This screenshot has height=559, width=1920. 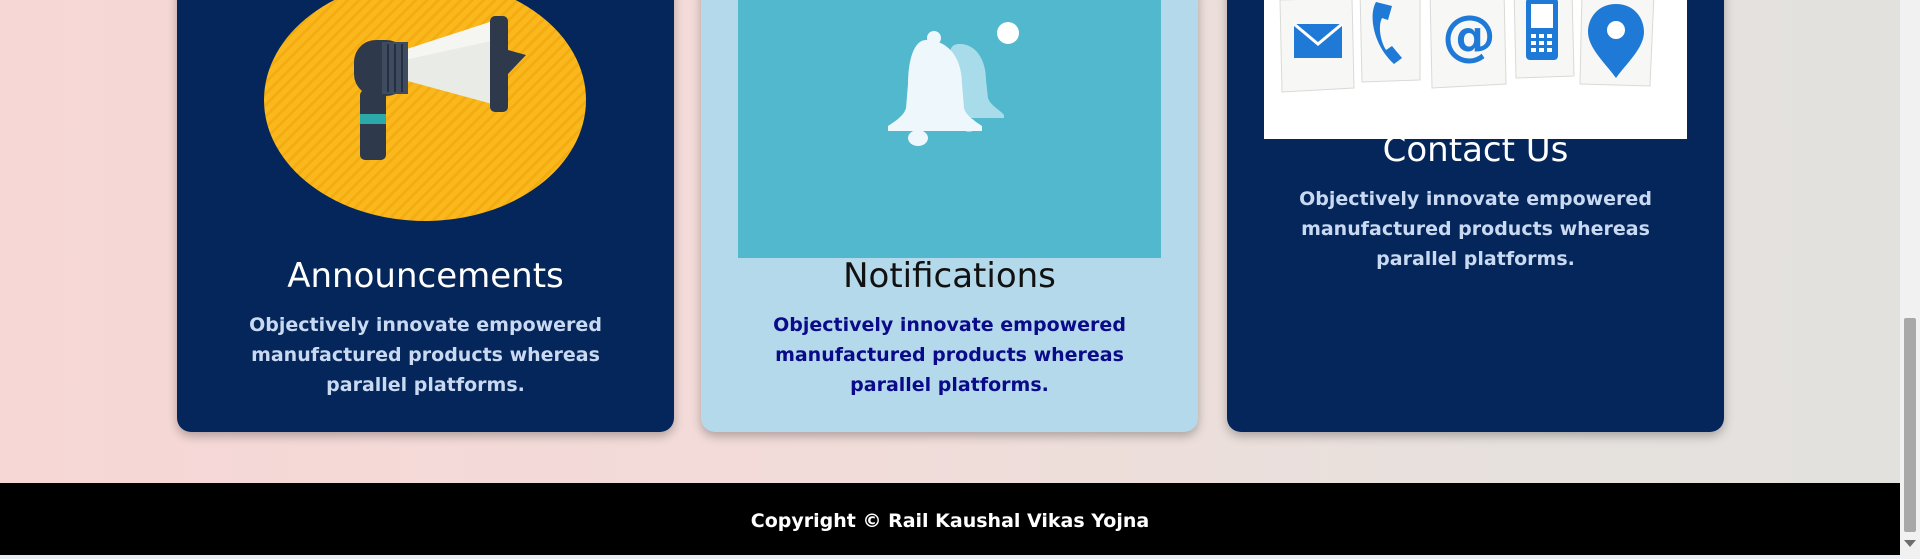 What do you see at coordinates (425, 276) in the screenshot?
I see `card-title: Announcements` at bounding box center [425, 276].